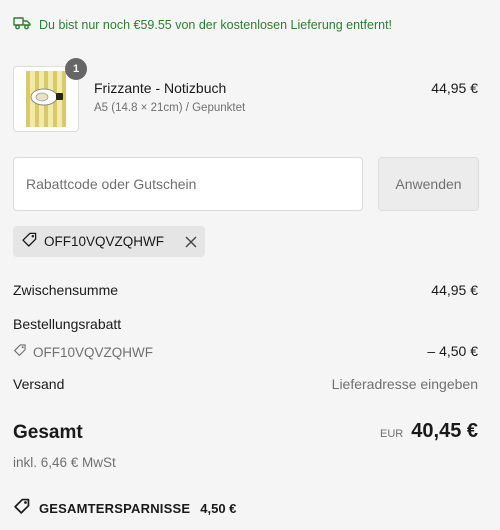 The height and width of the screenshot is (530, 500). Describe the element at coordinates (39, 384) in the screenshot. I see `shipping-label: Versand` at that location.